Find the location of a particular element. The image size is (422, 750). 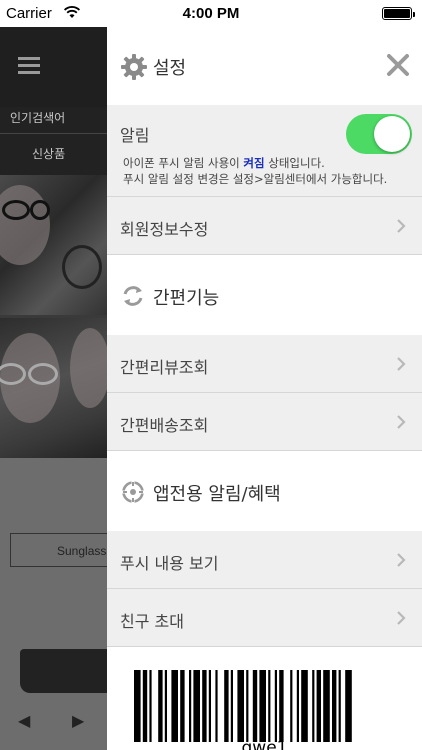

app-section-header: 앱전용 알림/혜택 is located at coordinates (264, 491).